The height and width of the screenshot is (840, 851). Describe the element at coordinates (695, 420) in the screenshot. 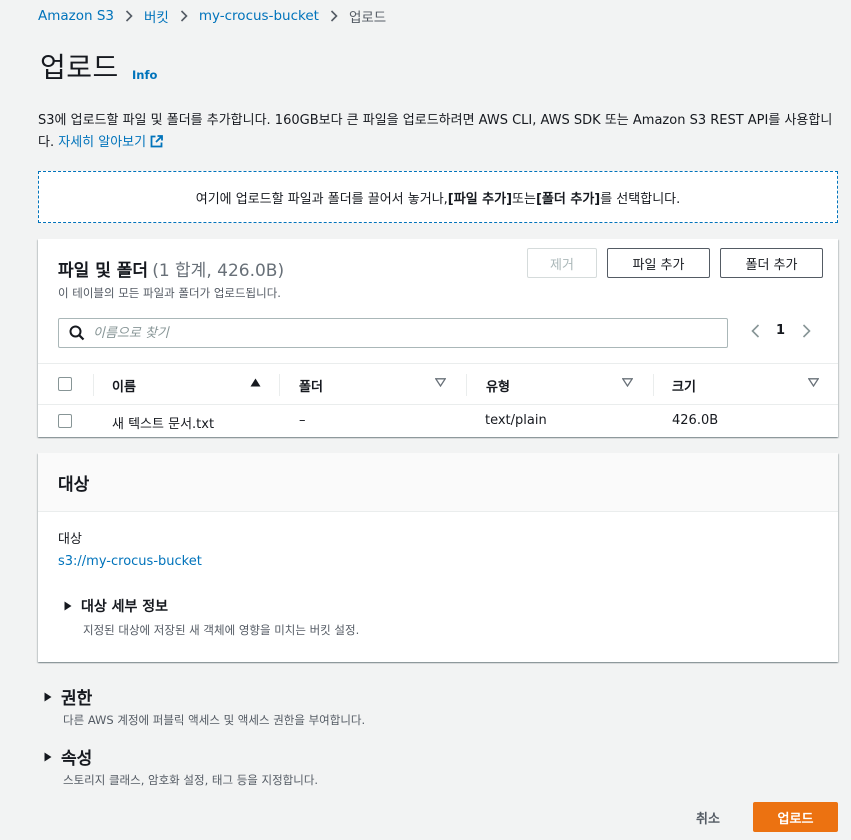

I see `cell-size: 426.0B` at that location.